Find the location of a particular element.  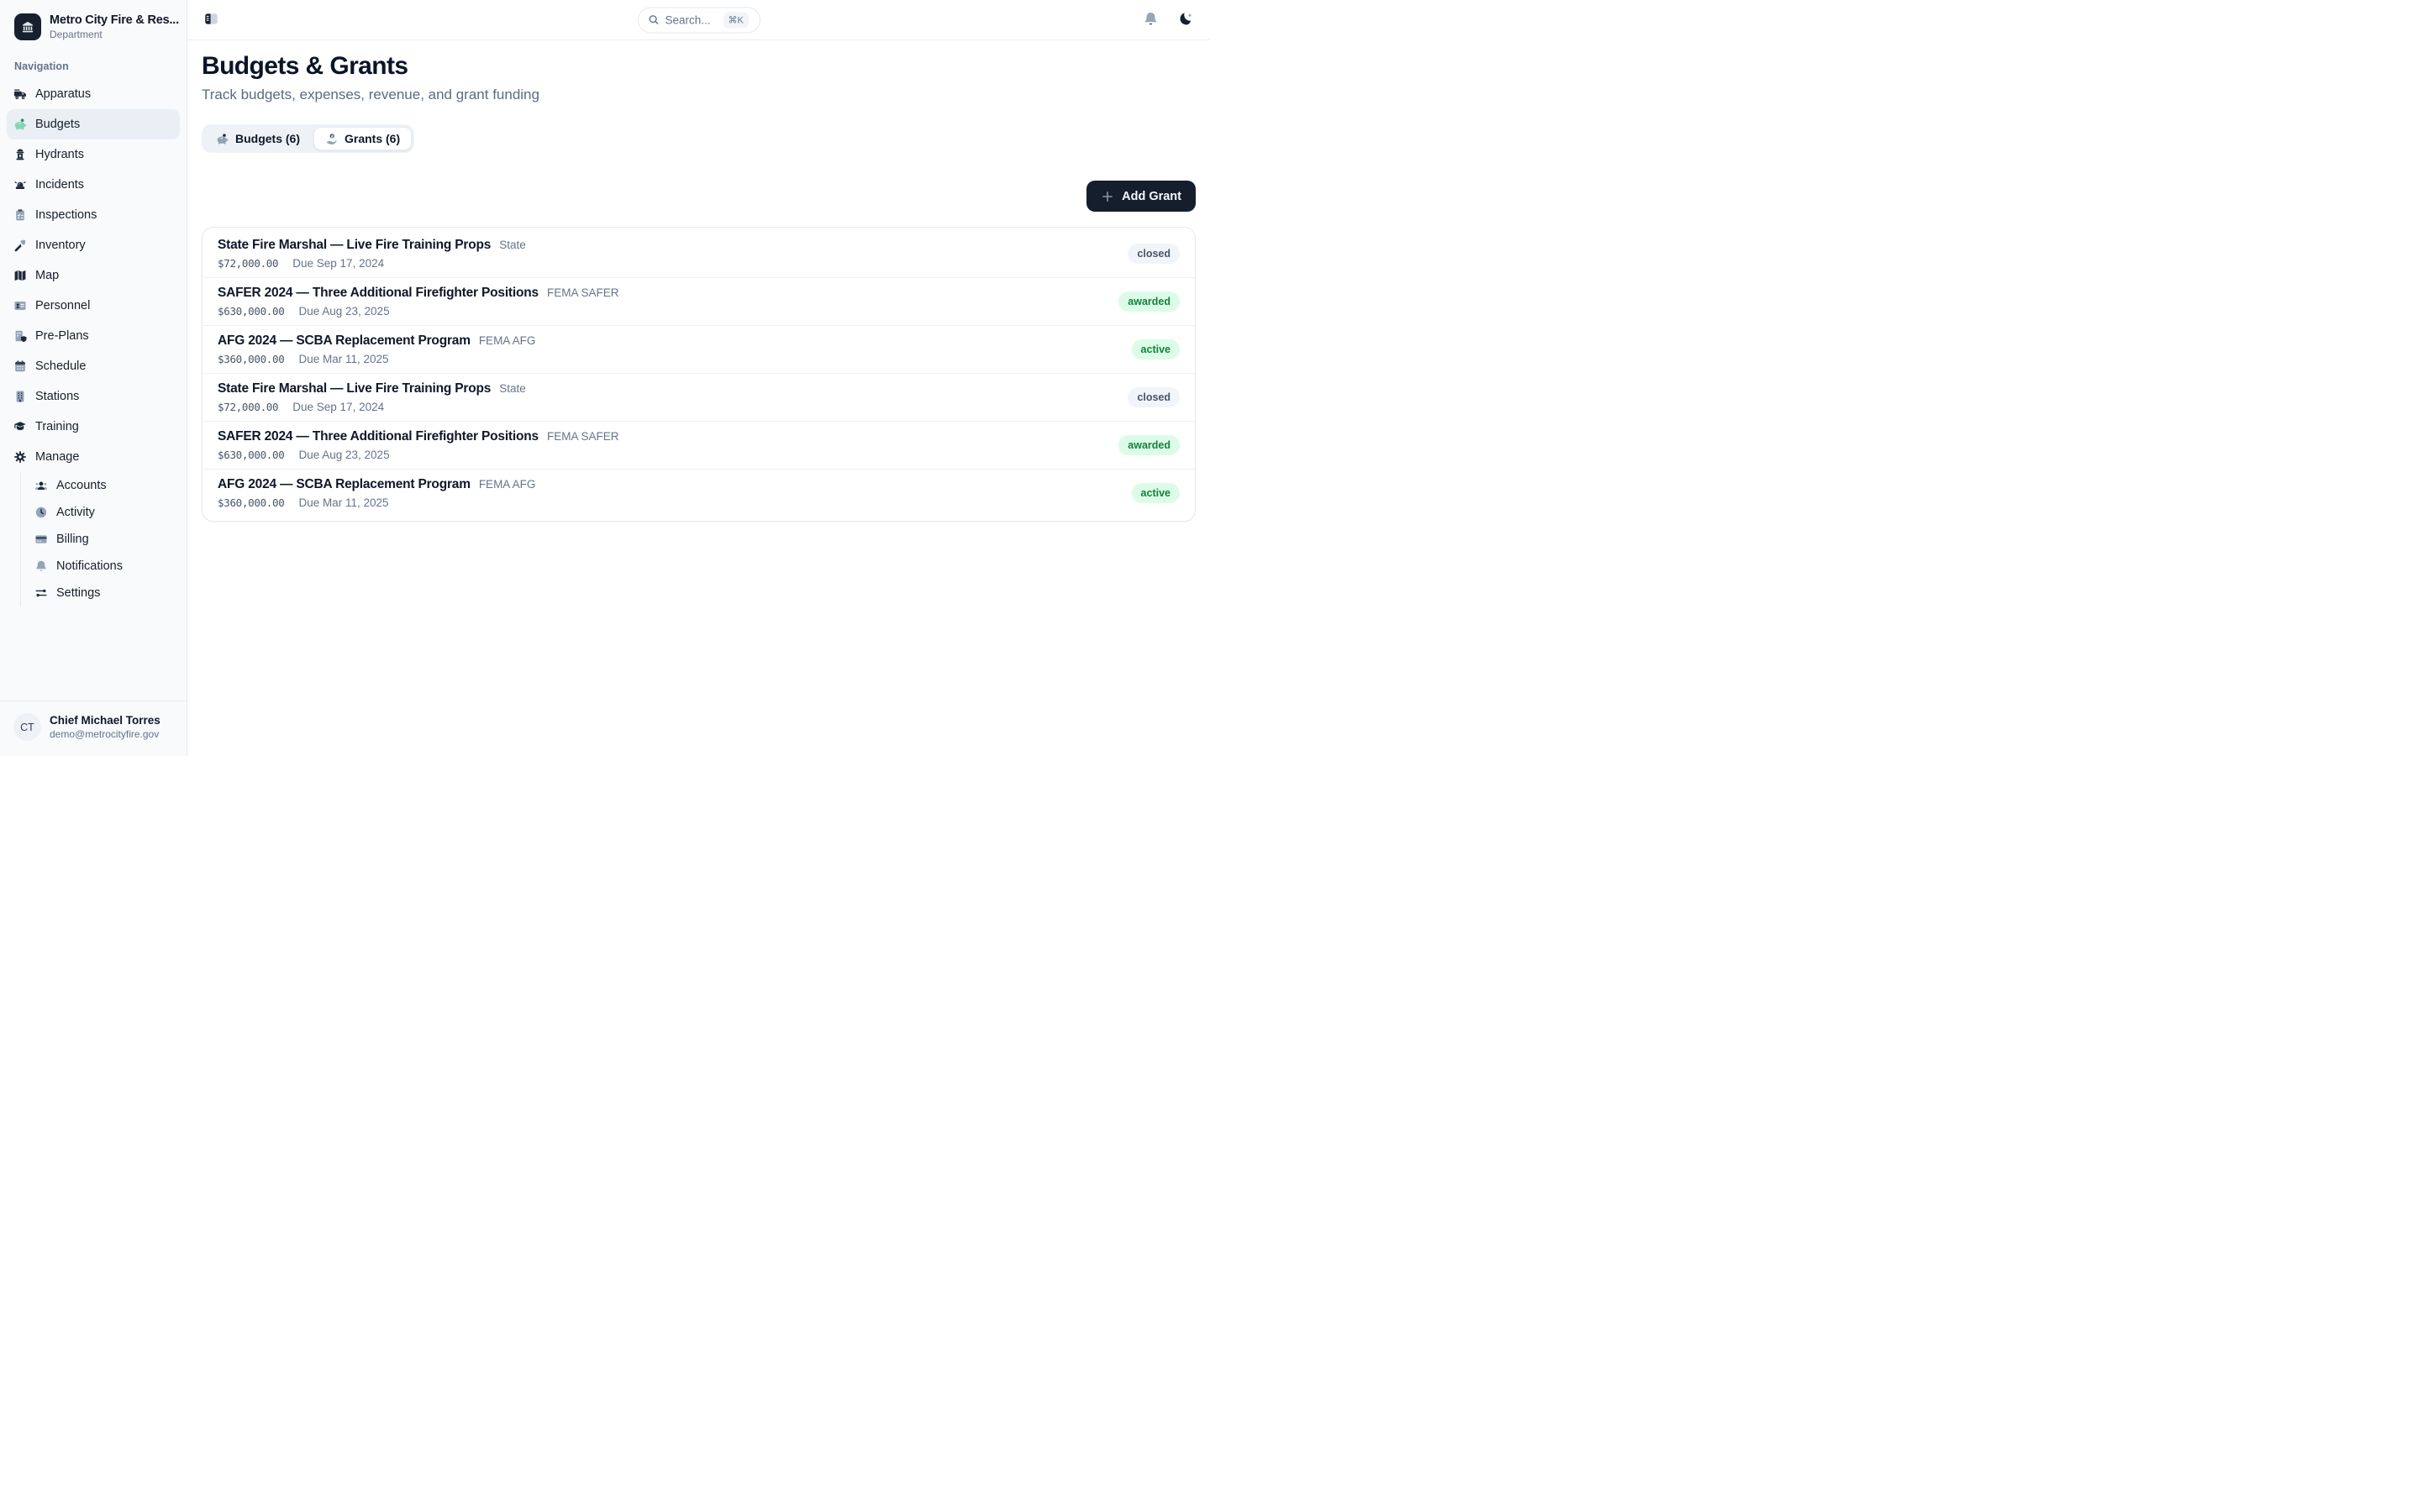

status-badge: active is located at coordinates (1155, 349).